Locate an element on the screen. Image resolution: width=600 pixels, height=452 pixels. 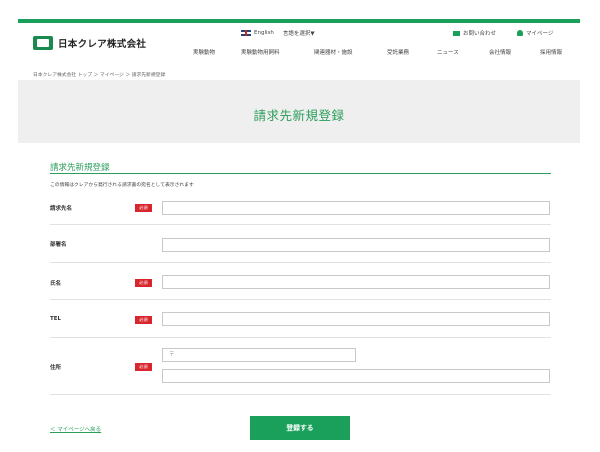
form-note: この情報はクレアから発行される請求書の宛名として表示されます is located at coordinates (122, 185).